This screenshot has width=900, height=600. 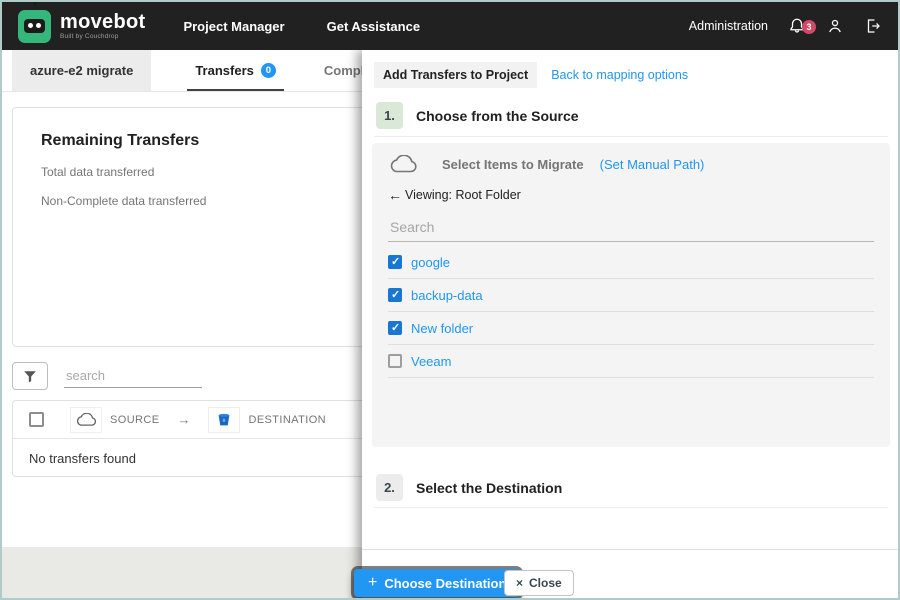 I want to click on step1-divider, so click(x=631, y=136).